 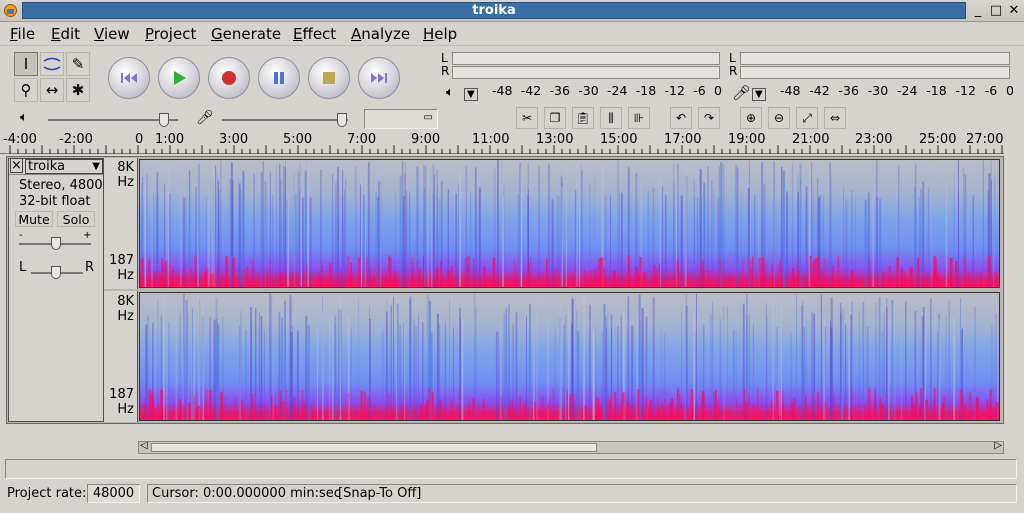 I want to click on microphone-icon: 🎤︎, so click(x=741, y=93).